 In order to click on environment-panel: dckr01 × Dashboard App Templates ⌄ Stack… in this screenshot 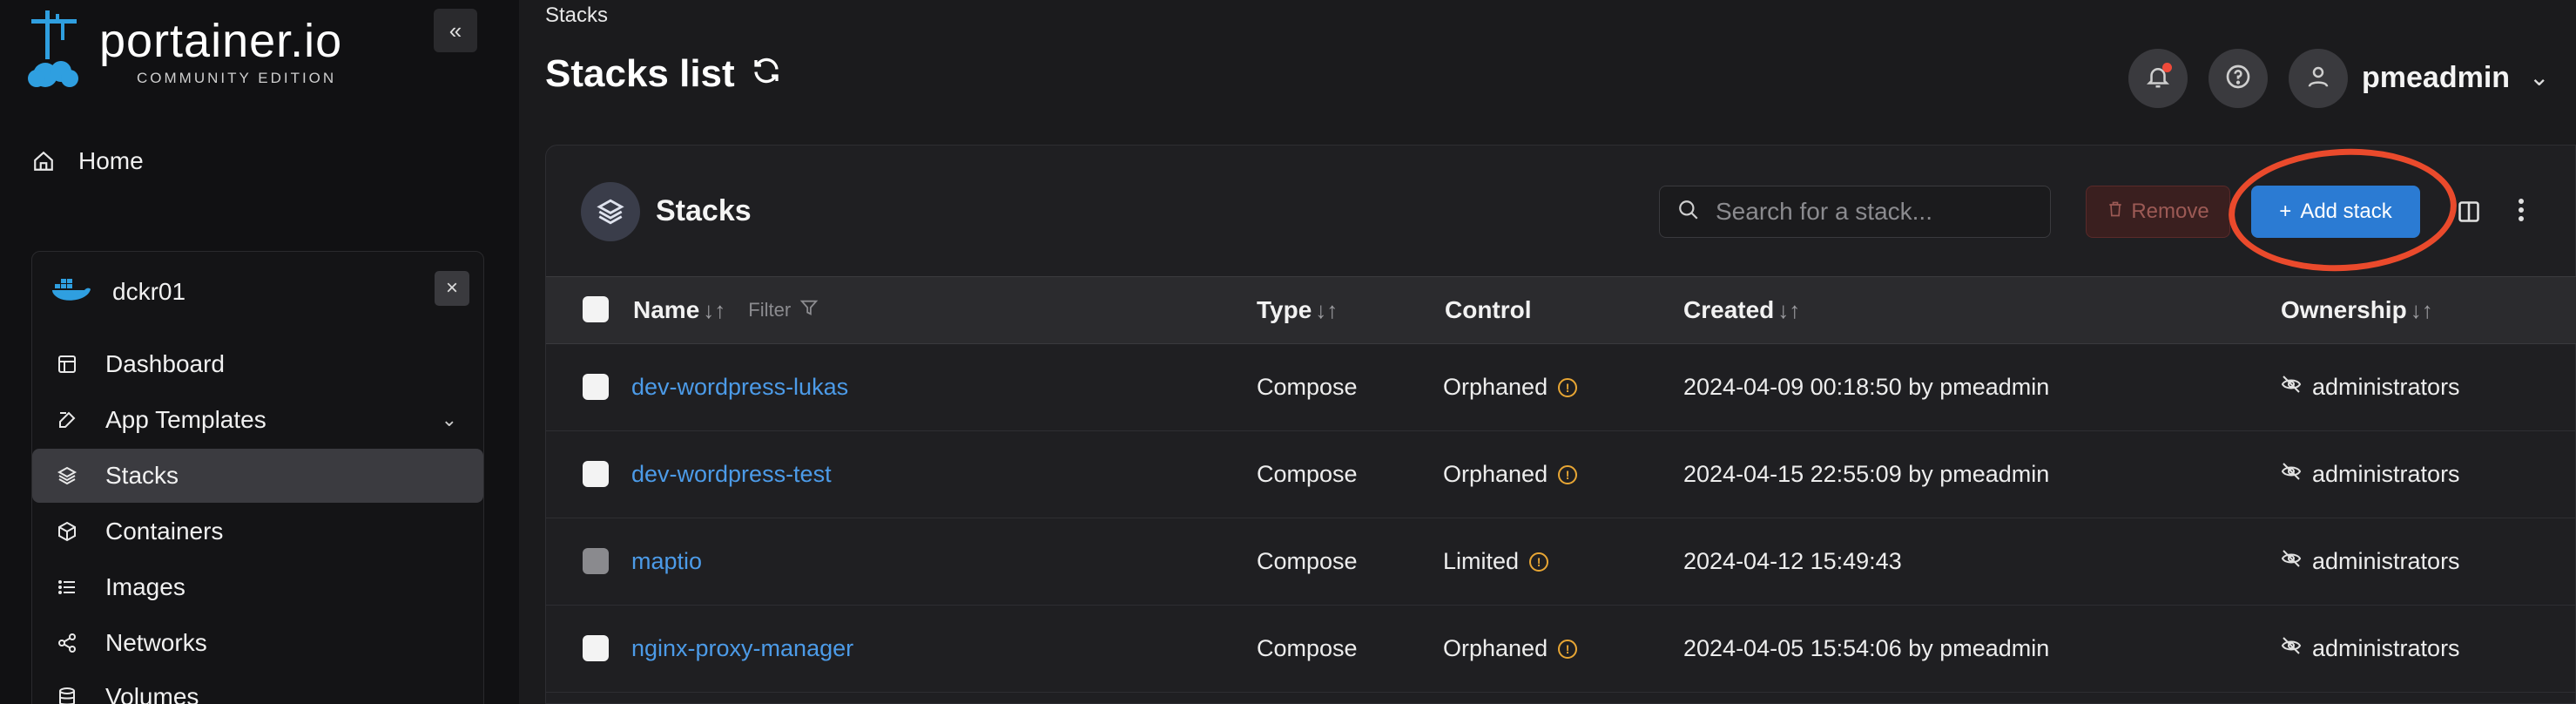, I will do `click(258, 477)`.